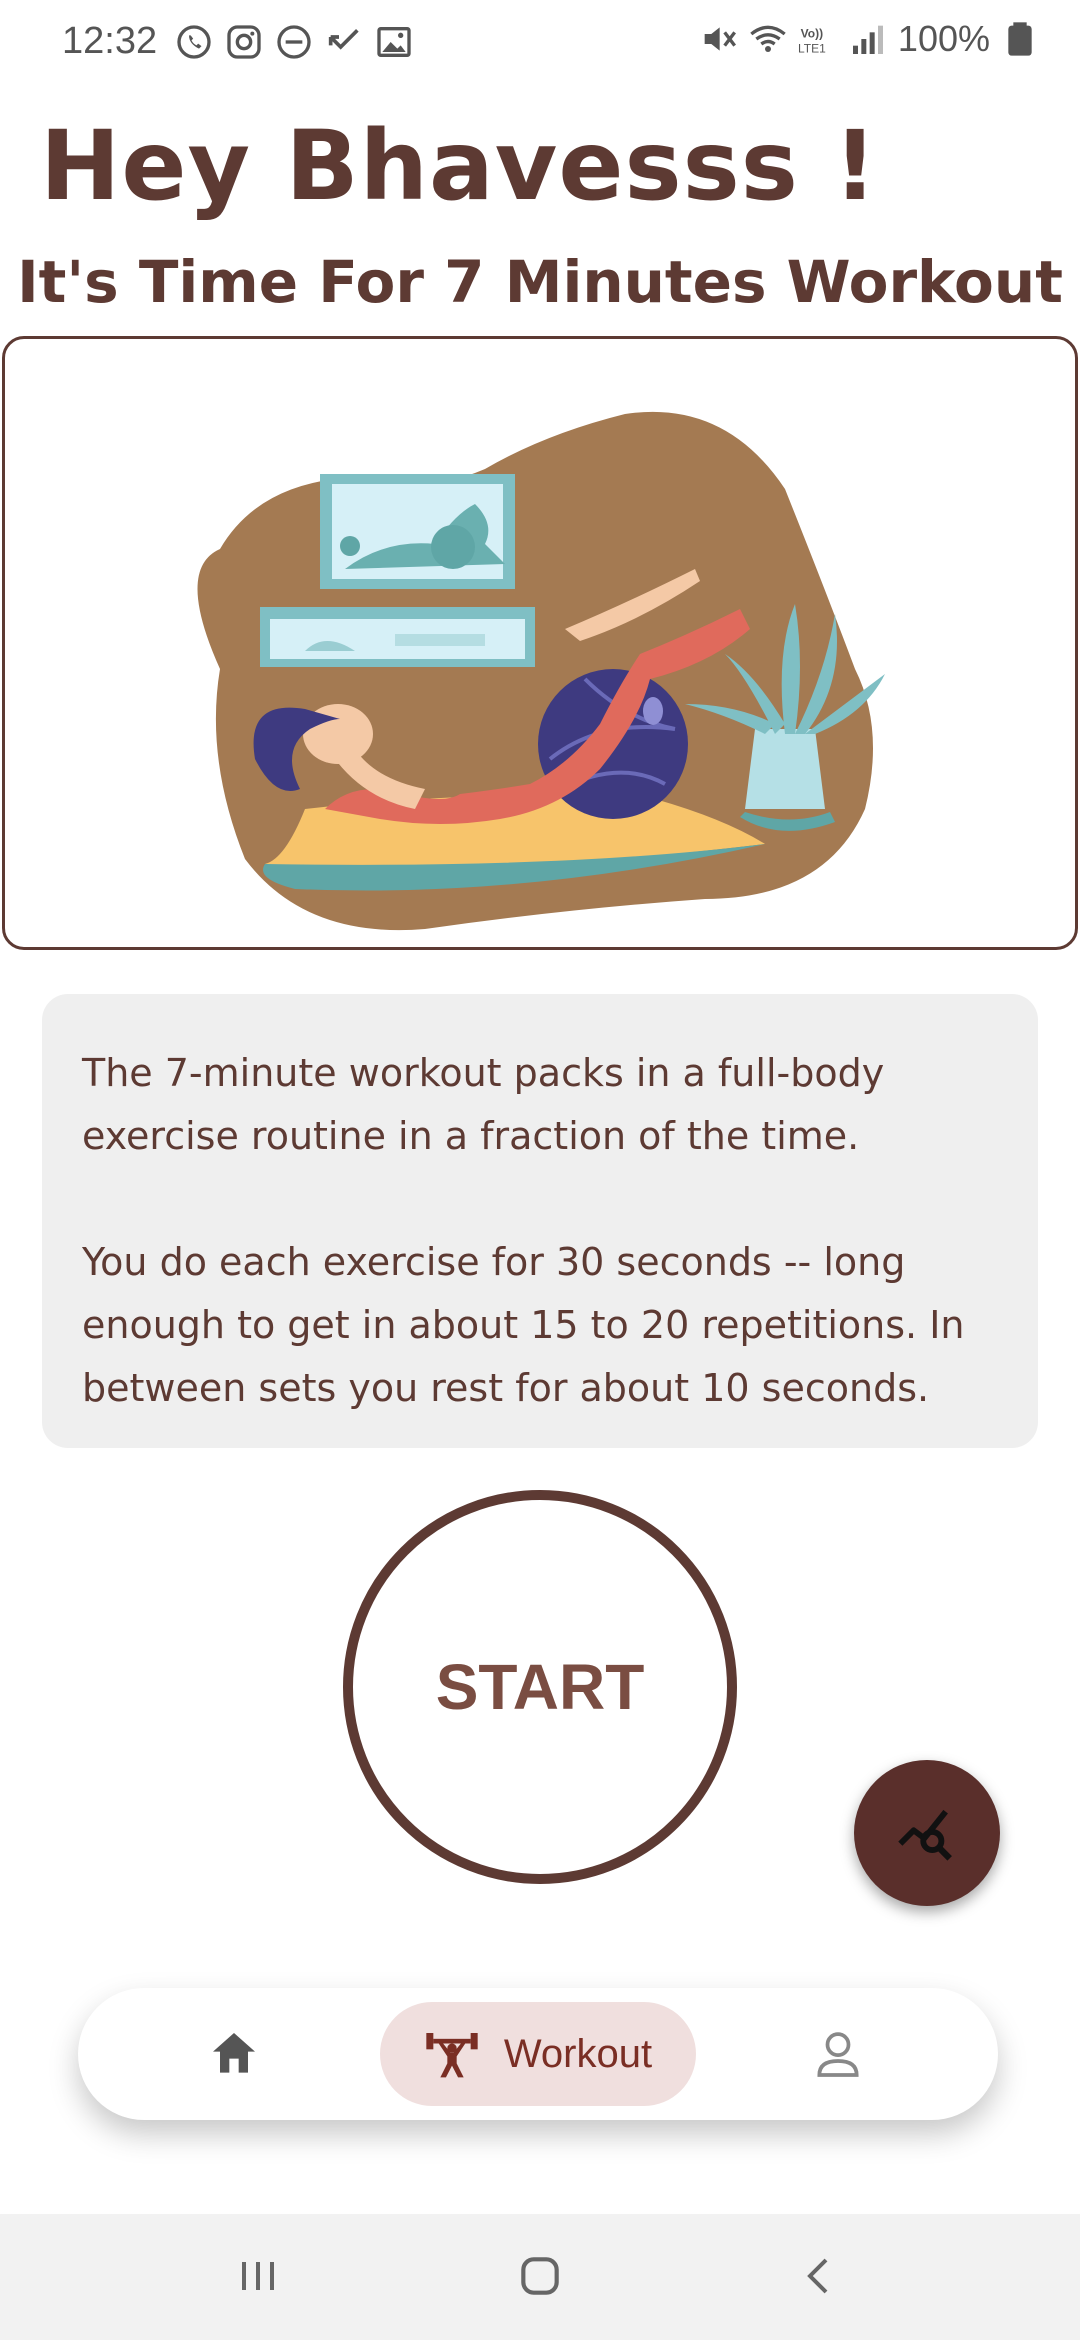  What do you see at coordinates (812, 48) in the screenshot?
I see `svg-text: LTE1` at bounding box center [812, 48].